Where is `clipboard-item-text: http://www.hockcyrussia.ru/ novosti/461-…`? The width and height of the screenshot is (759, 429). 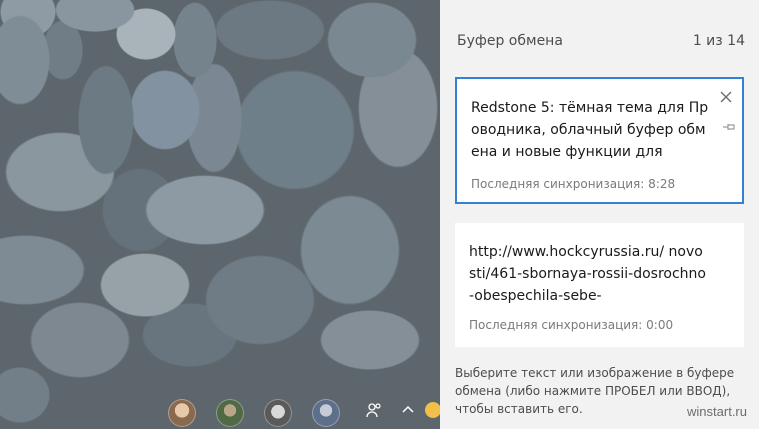
clipboard-item-text: http://www.hockcyrussia.ru/ novosti/461-… is located at coordinates (587, 274).